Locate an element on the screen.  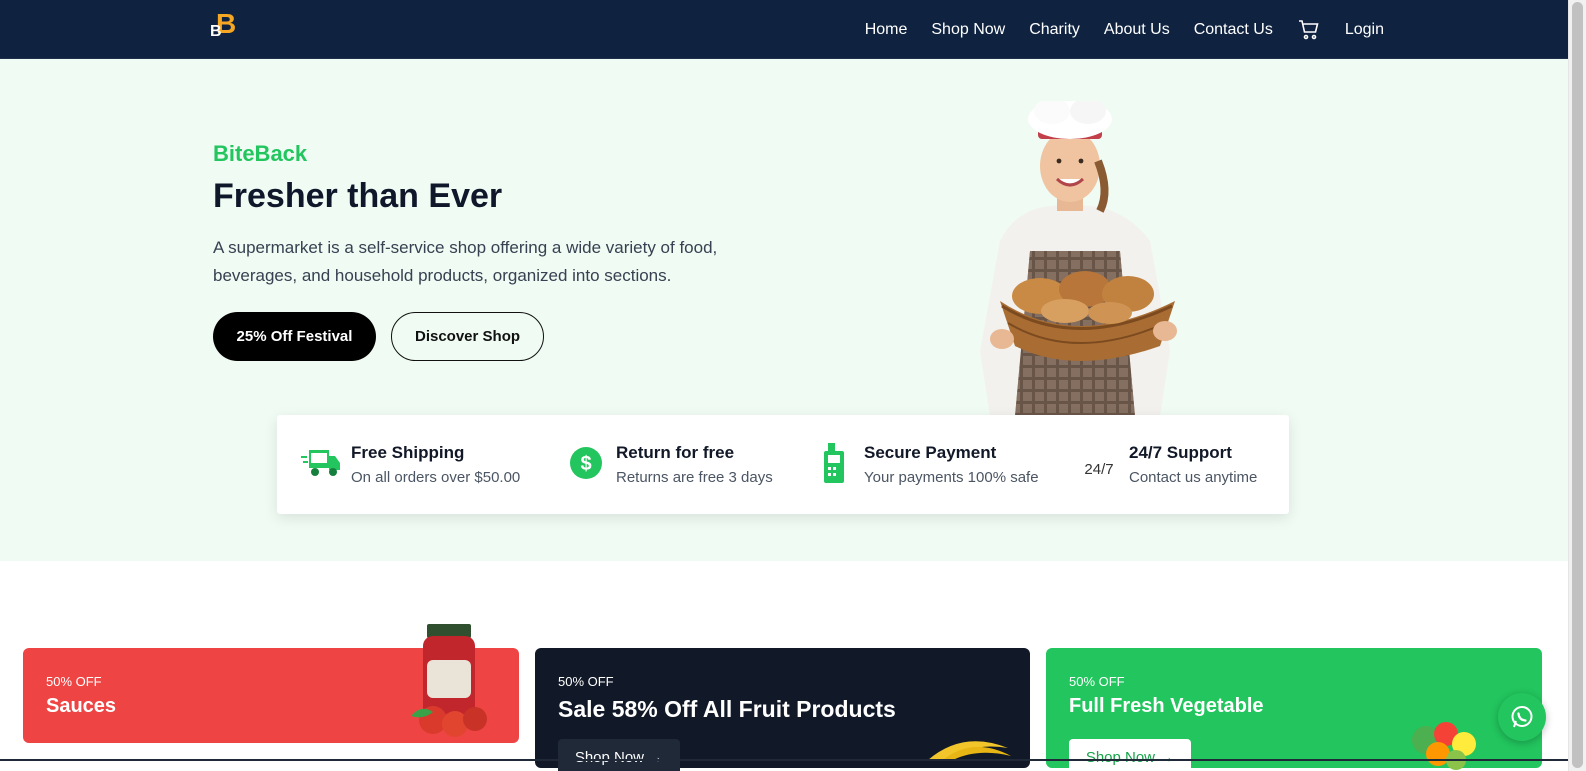
feature-secure-payment: Secure Payment Your payments 100% safe is located at coordinates (926, 464).